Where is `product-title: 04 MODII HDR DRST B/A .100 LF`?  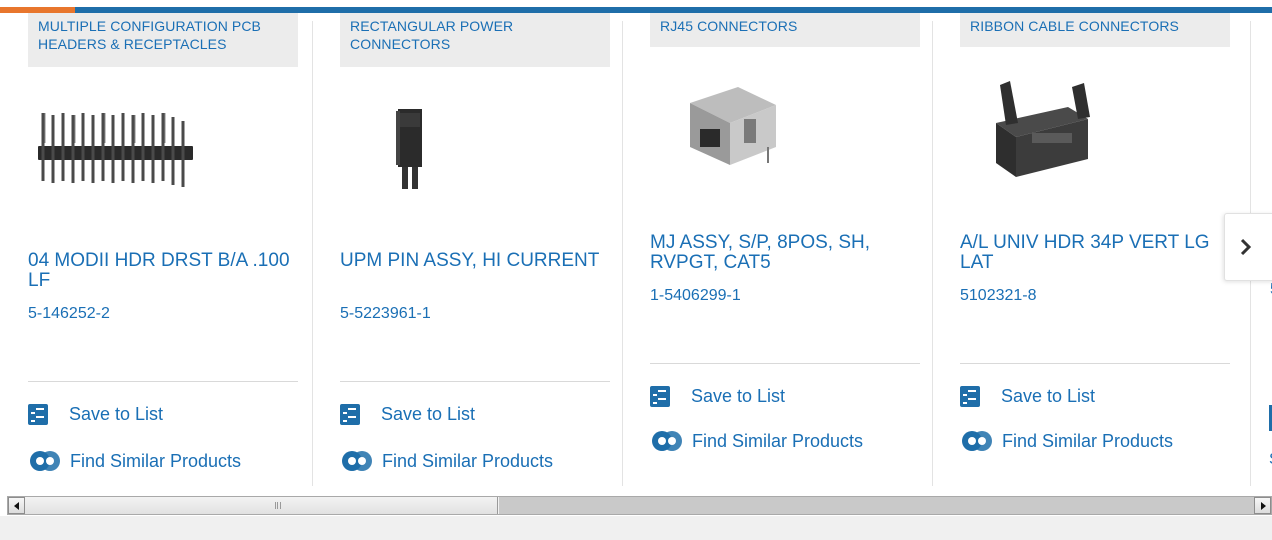
product-title: 04 MODII HDR DRST B/A .100 LF is located at coordinates (163, 271).